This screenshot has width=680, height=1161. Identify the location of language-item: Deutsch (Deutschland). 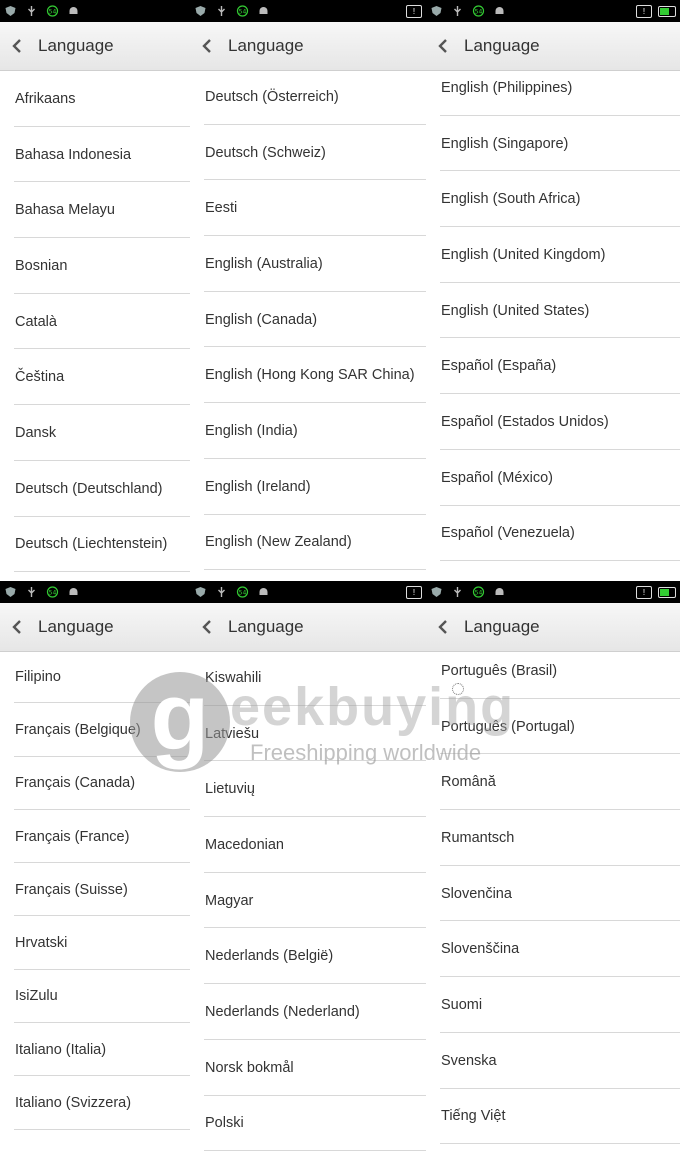
(95, 489).